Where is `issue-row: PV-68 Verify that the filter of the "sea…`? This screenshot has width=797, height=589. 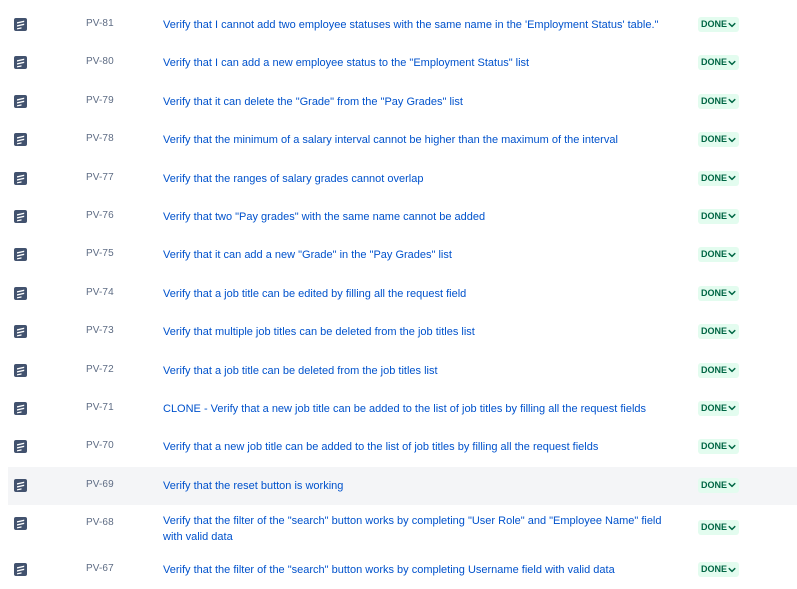 issue-row: PV-68 Verify that the filter of the "sea… is located at coordinates (398, 528).